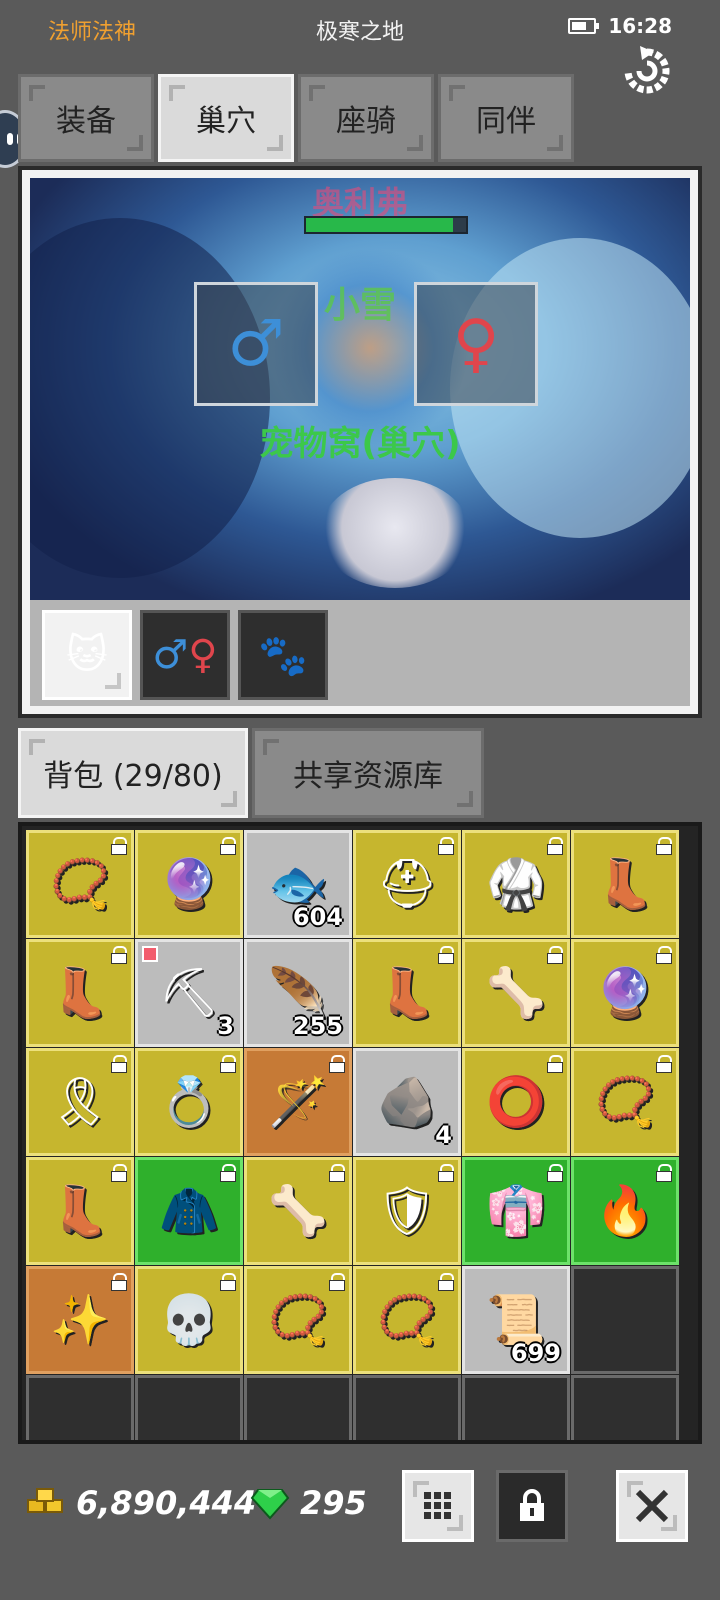 The image size is (720, 1600). I want to click on emerald-gem-icon, so click(270, 1504).